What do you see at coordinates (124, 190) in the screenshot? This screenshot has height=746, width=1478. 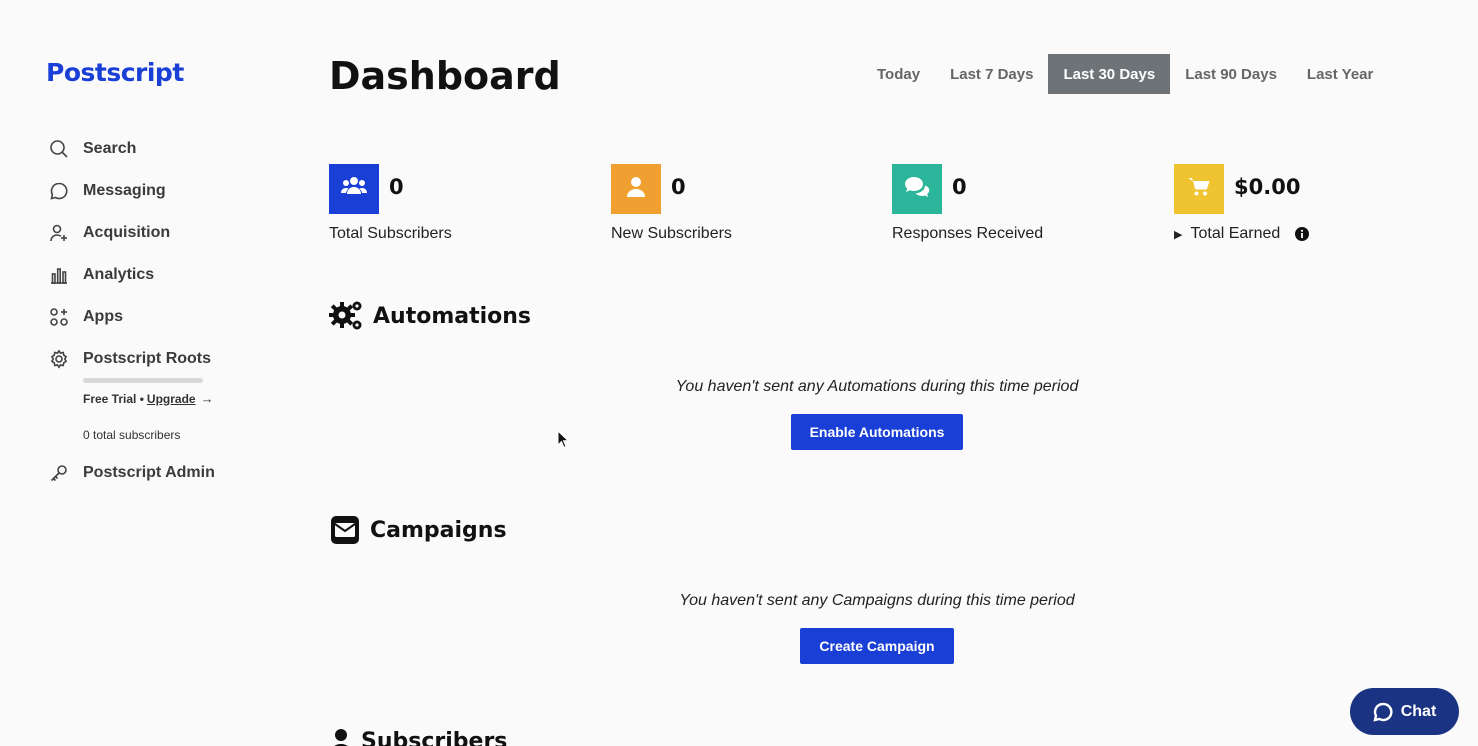 I see `sidebar-item-label: Messaging` at bounding box center [124, 190].